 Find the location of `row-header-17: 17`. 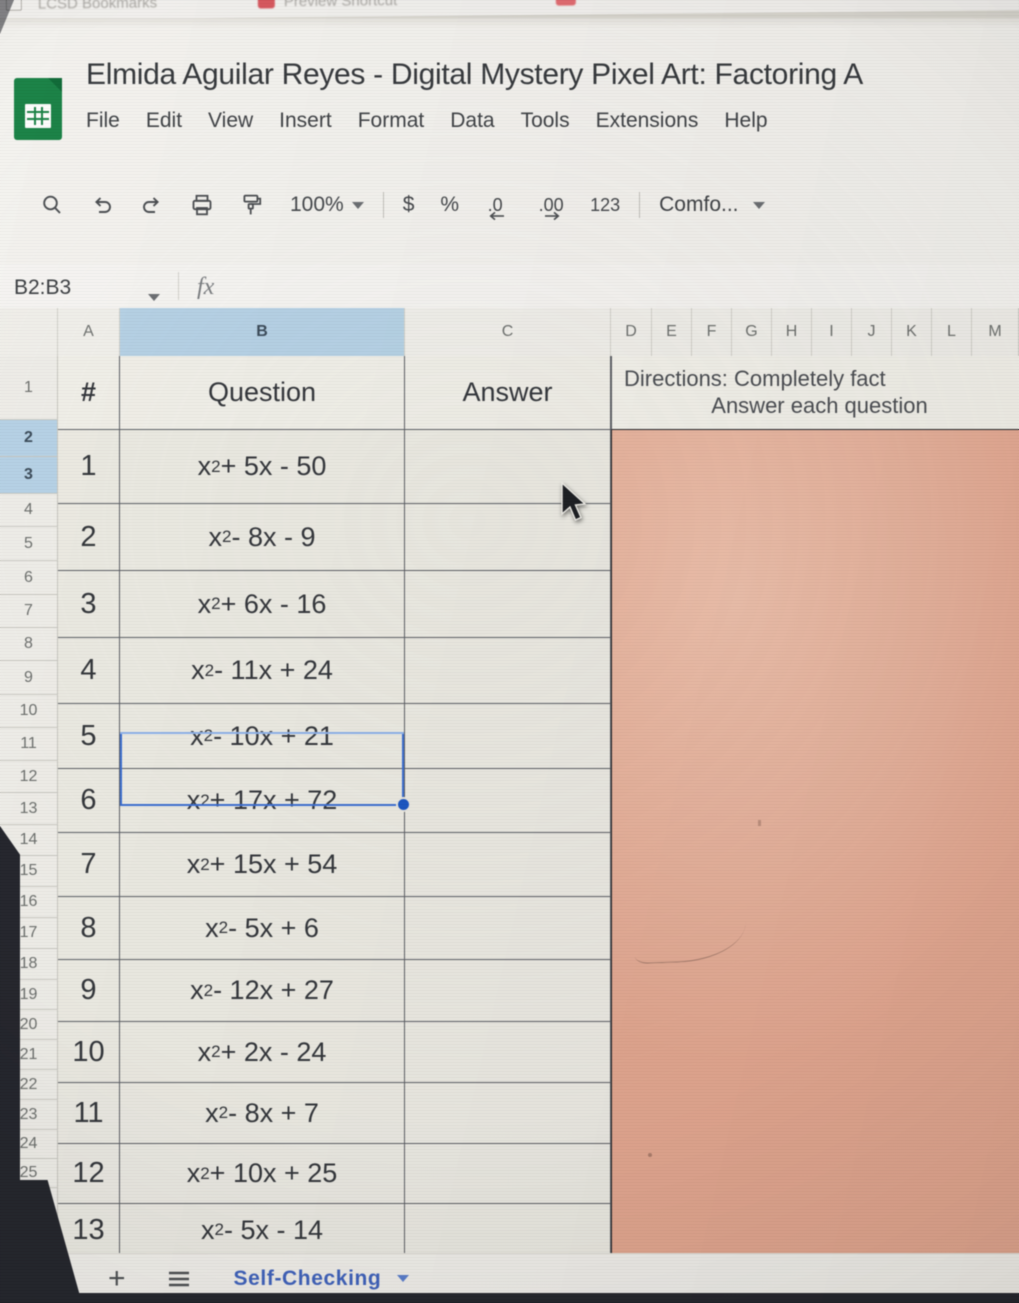

row-header-17: 17 is located at coordinates (29, 933).